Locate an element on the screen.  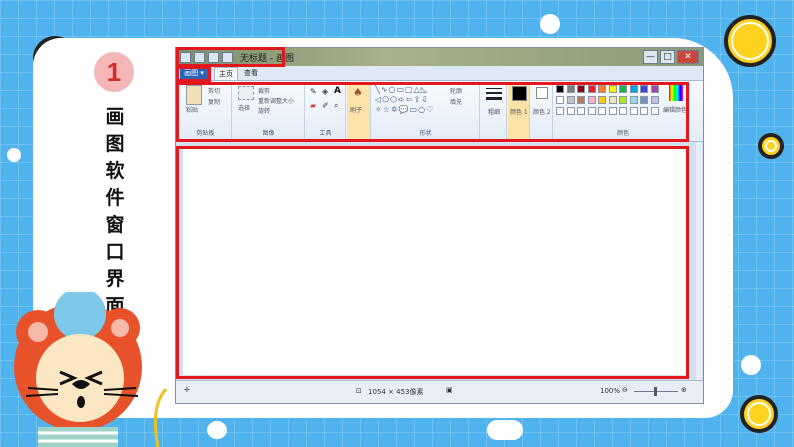
zoom-out-button: ⊖ is located at coordinates (625, 390).